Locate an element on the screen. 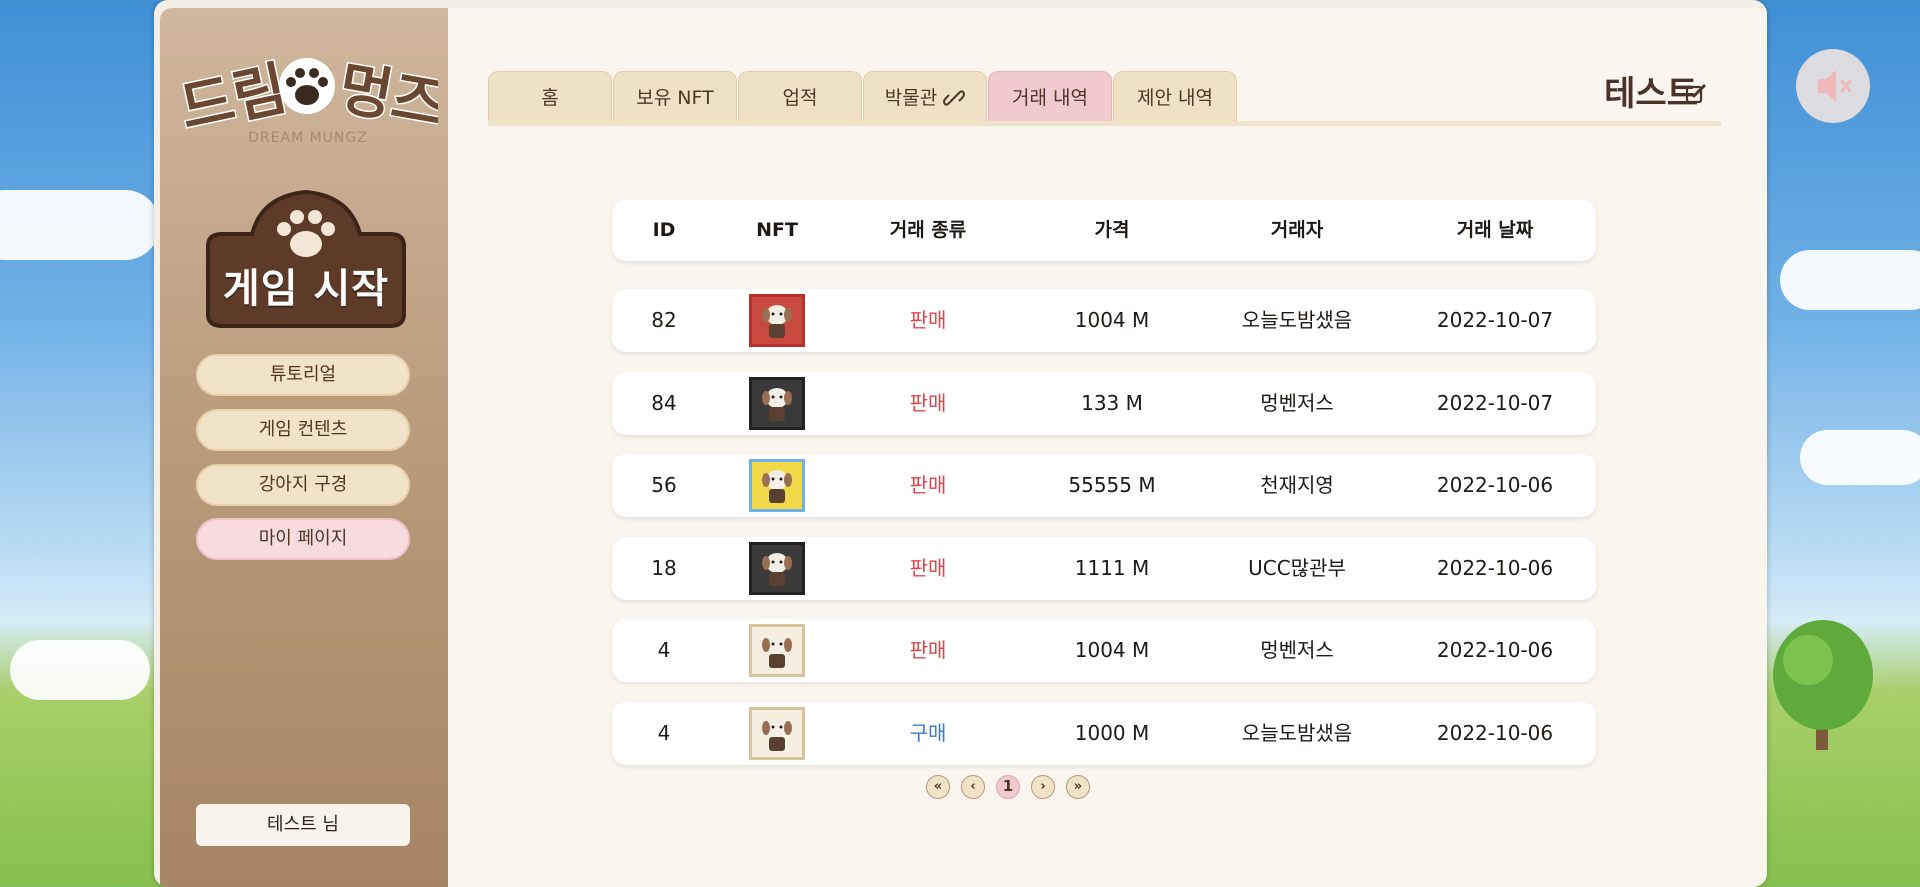  header-trader: 거래자 is located at coordinates (1297, 230).